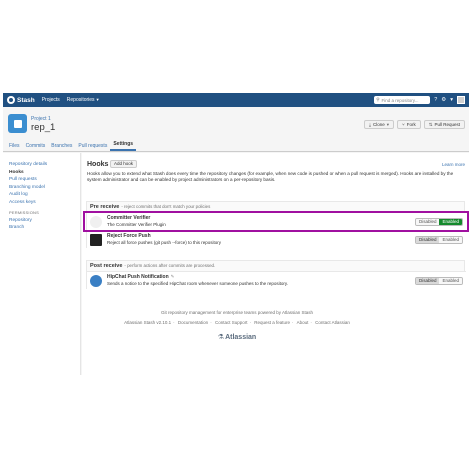  I want to click on stash-logo-icon, so click(11, 100).